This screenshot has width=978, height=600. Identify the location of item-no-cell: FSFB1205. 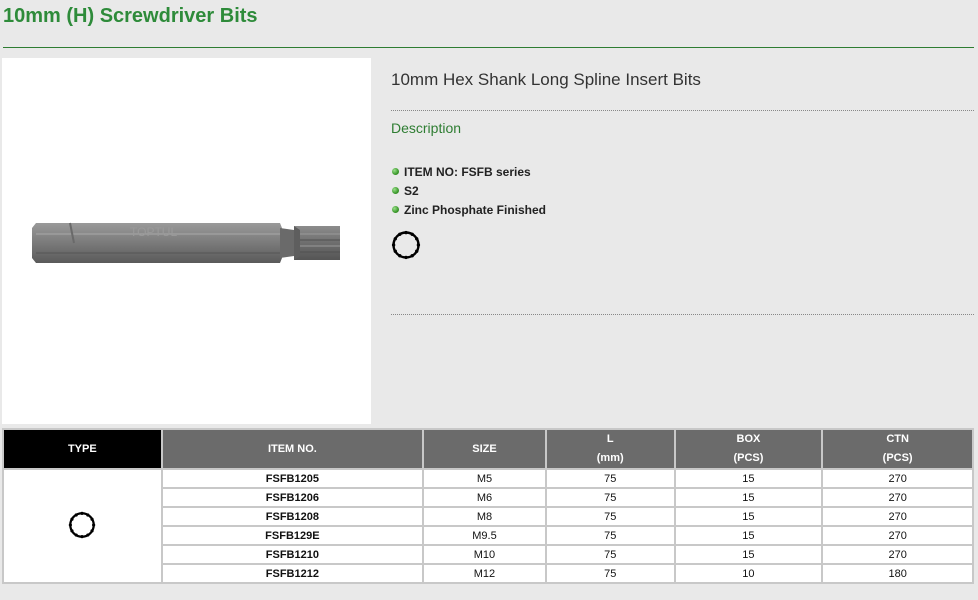
(292, 478).